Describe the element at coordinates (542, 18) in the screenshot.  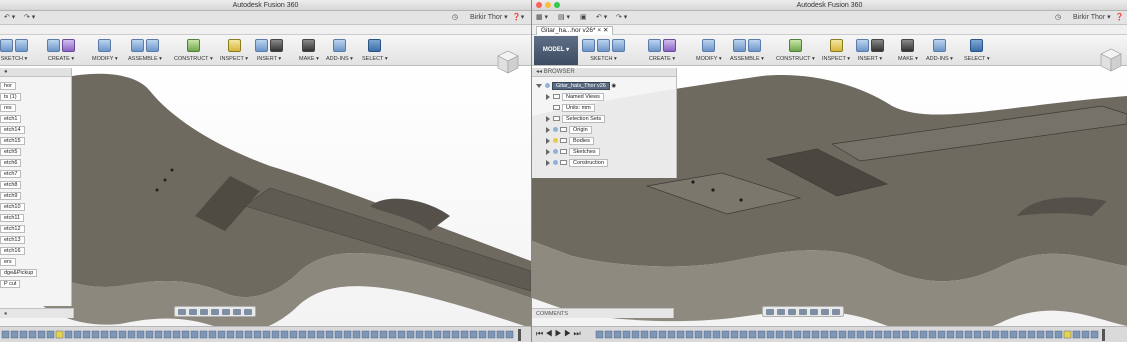
I see `data-panel-icon: ▦ ▾` at that location.